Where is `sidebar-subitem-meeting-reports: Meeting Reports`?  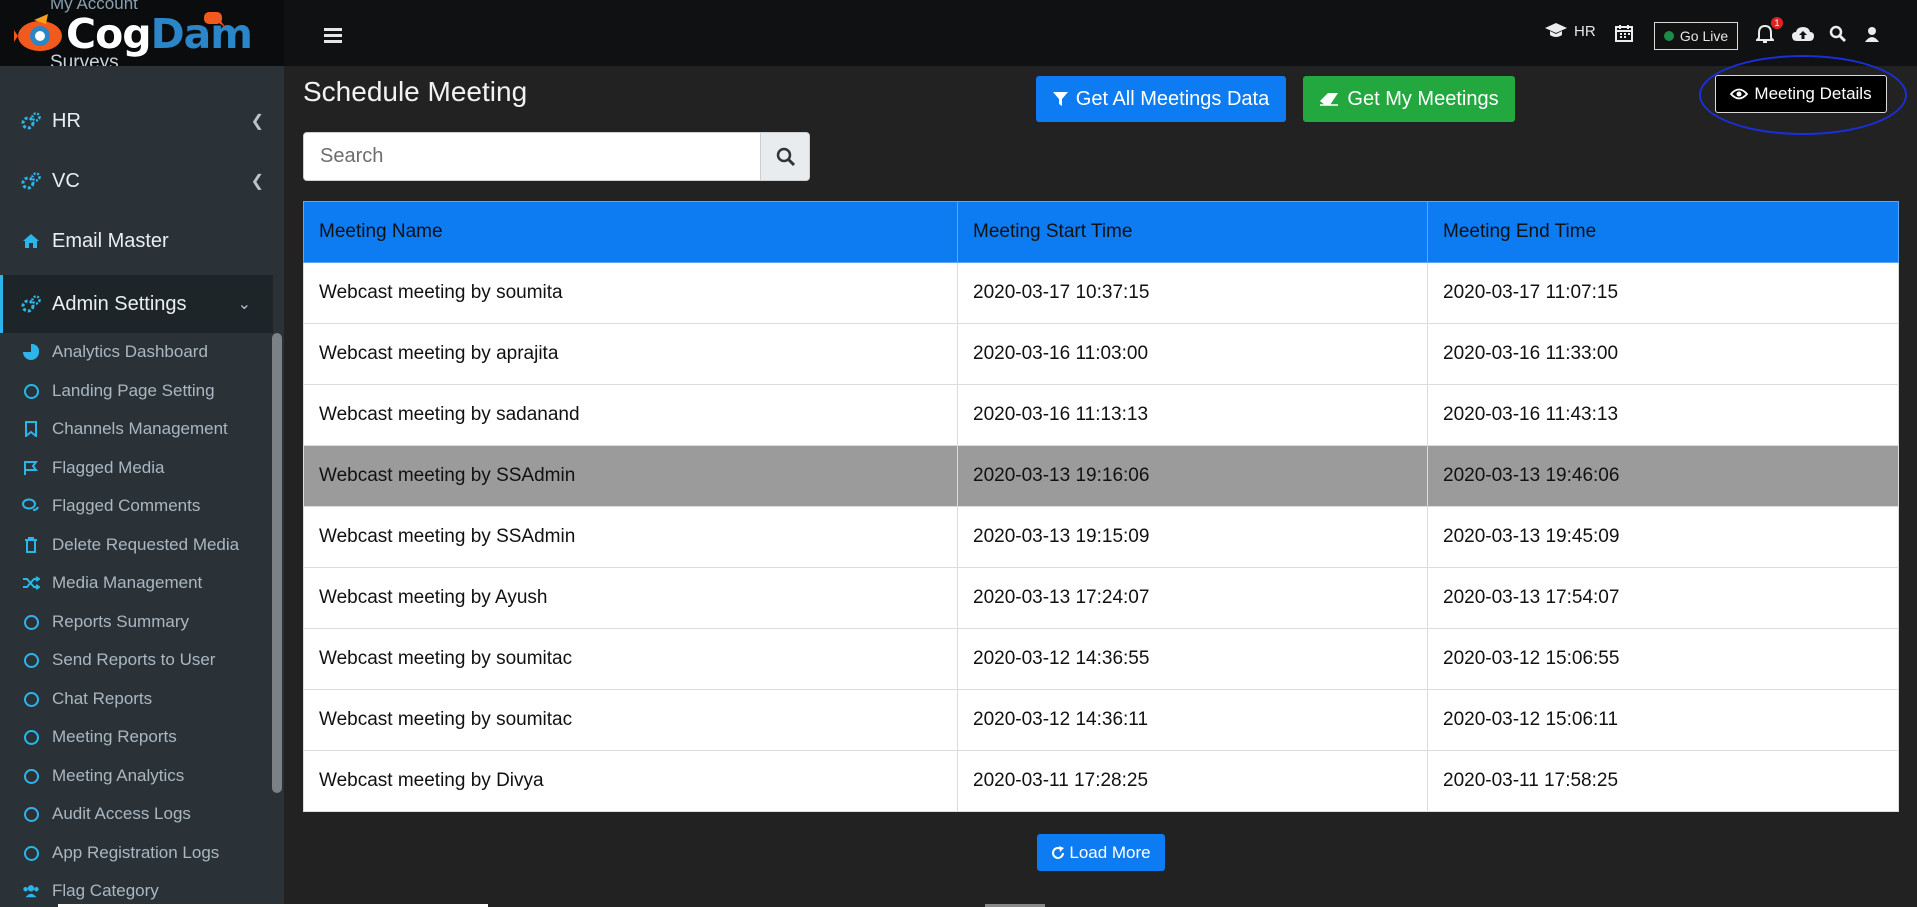 sidebar-subitem-meeting-reports: Meeting Reports is located at coordinates (135, 737).